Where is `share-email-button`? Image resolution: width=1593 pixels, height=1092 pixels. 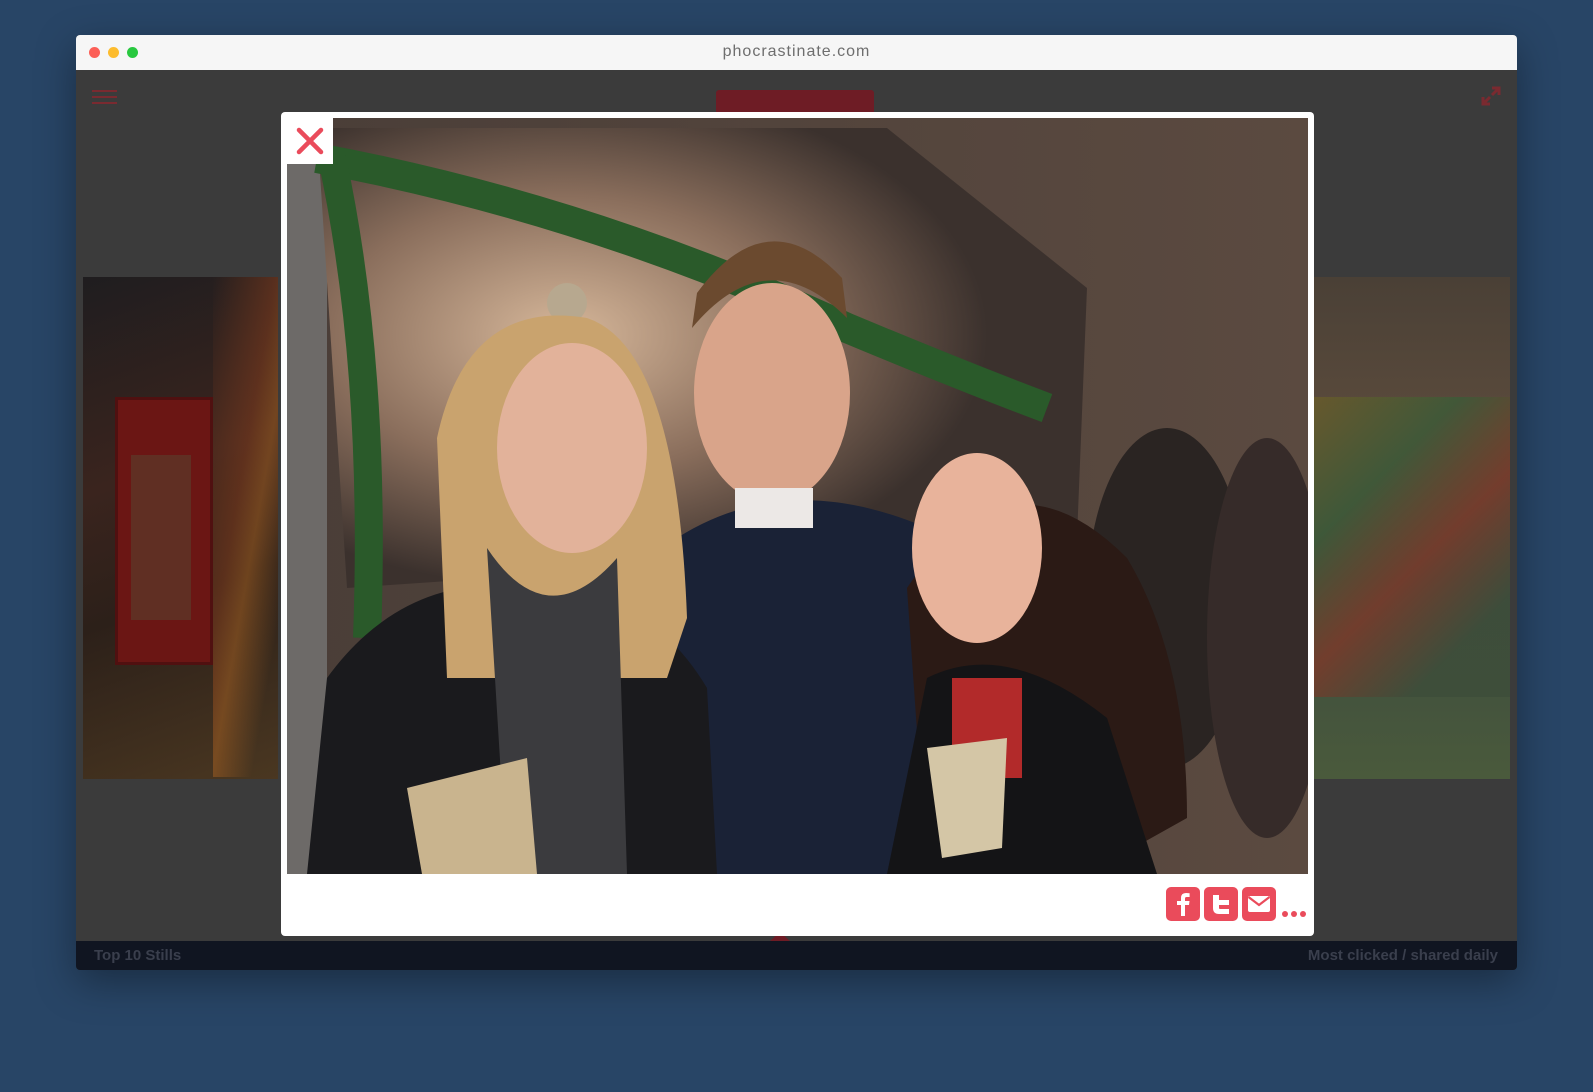
share-email-button is located at coordinates (1259, 904).